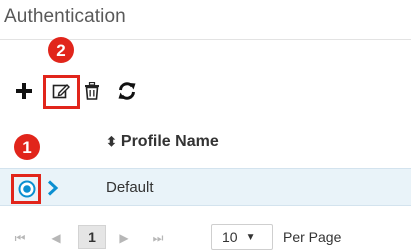  I want to click on prev-page-button: ◀, so click(56, 238).